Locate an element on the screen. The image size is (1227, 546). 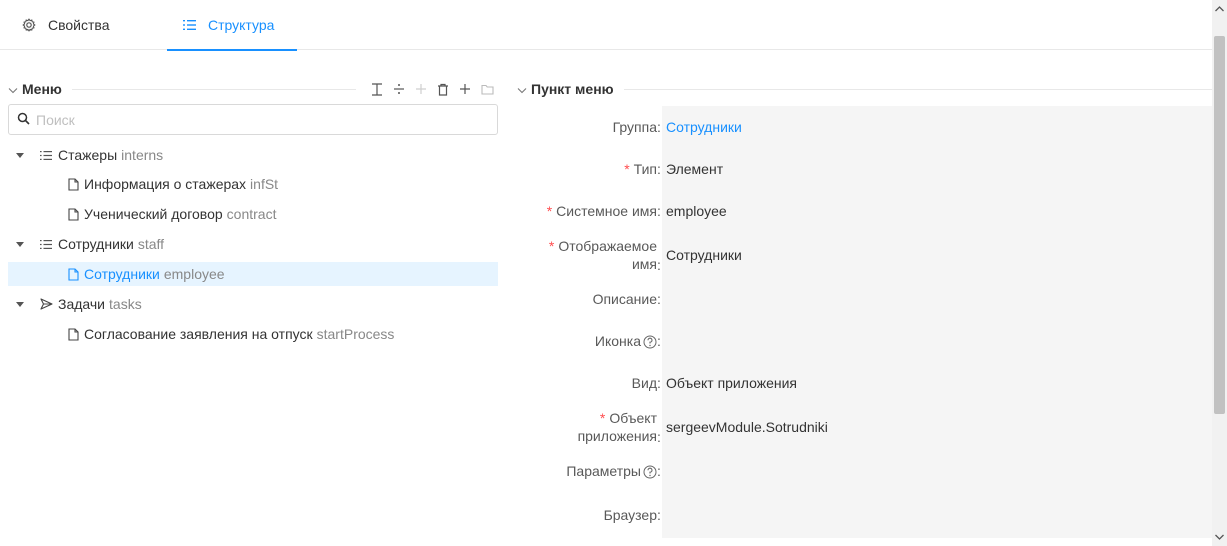
group-link: Сотрудники is located at coordinates (937, 127).